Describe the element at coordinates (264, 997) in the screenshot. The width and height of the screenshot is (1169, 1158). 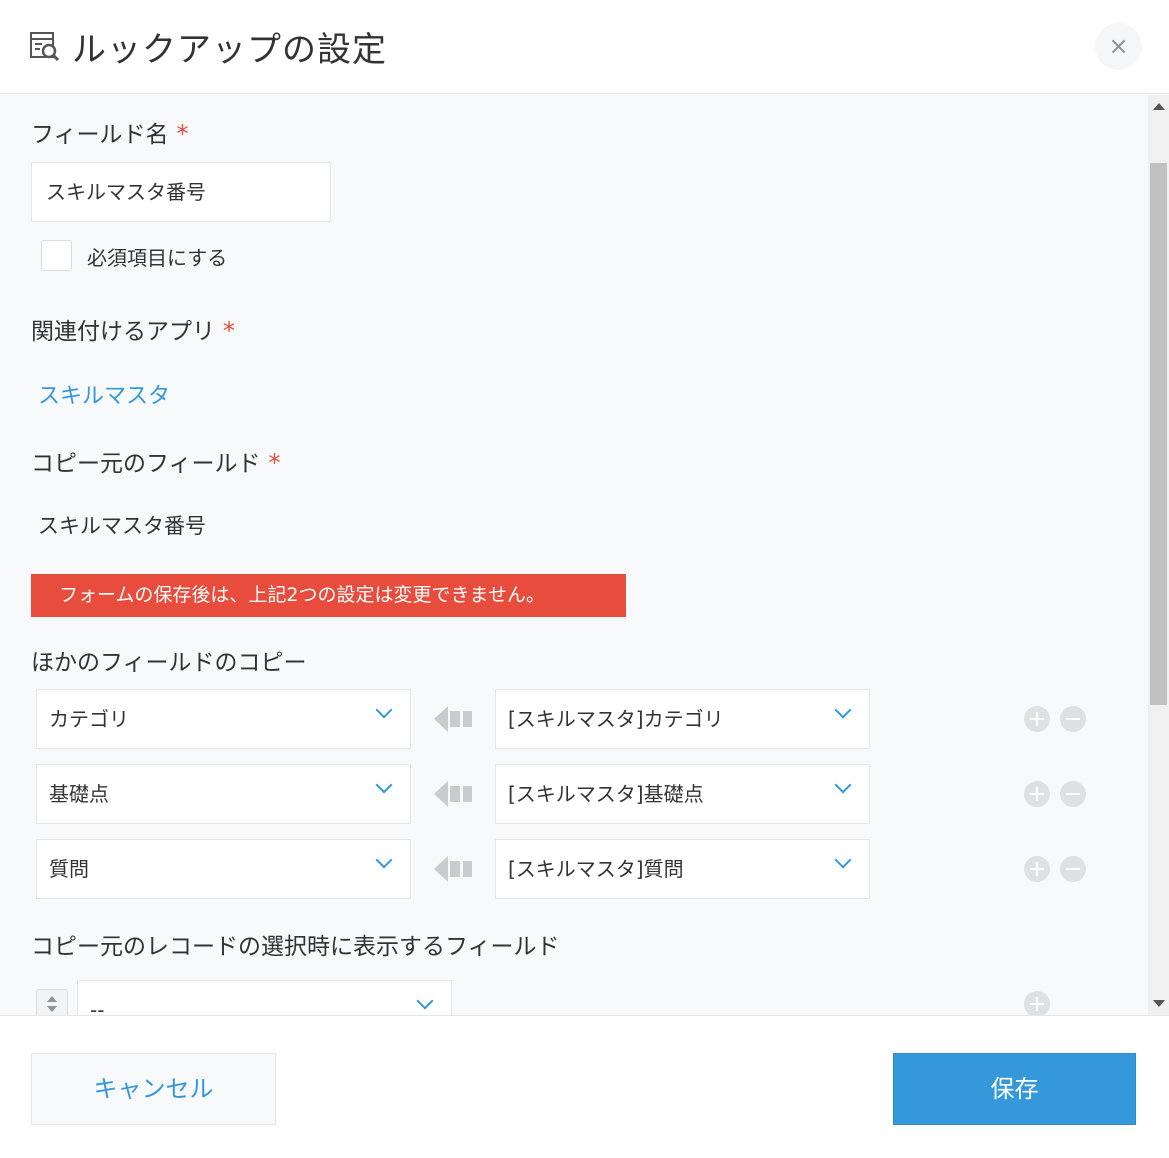
I see `display-field-select: --` at that location.